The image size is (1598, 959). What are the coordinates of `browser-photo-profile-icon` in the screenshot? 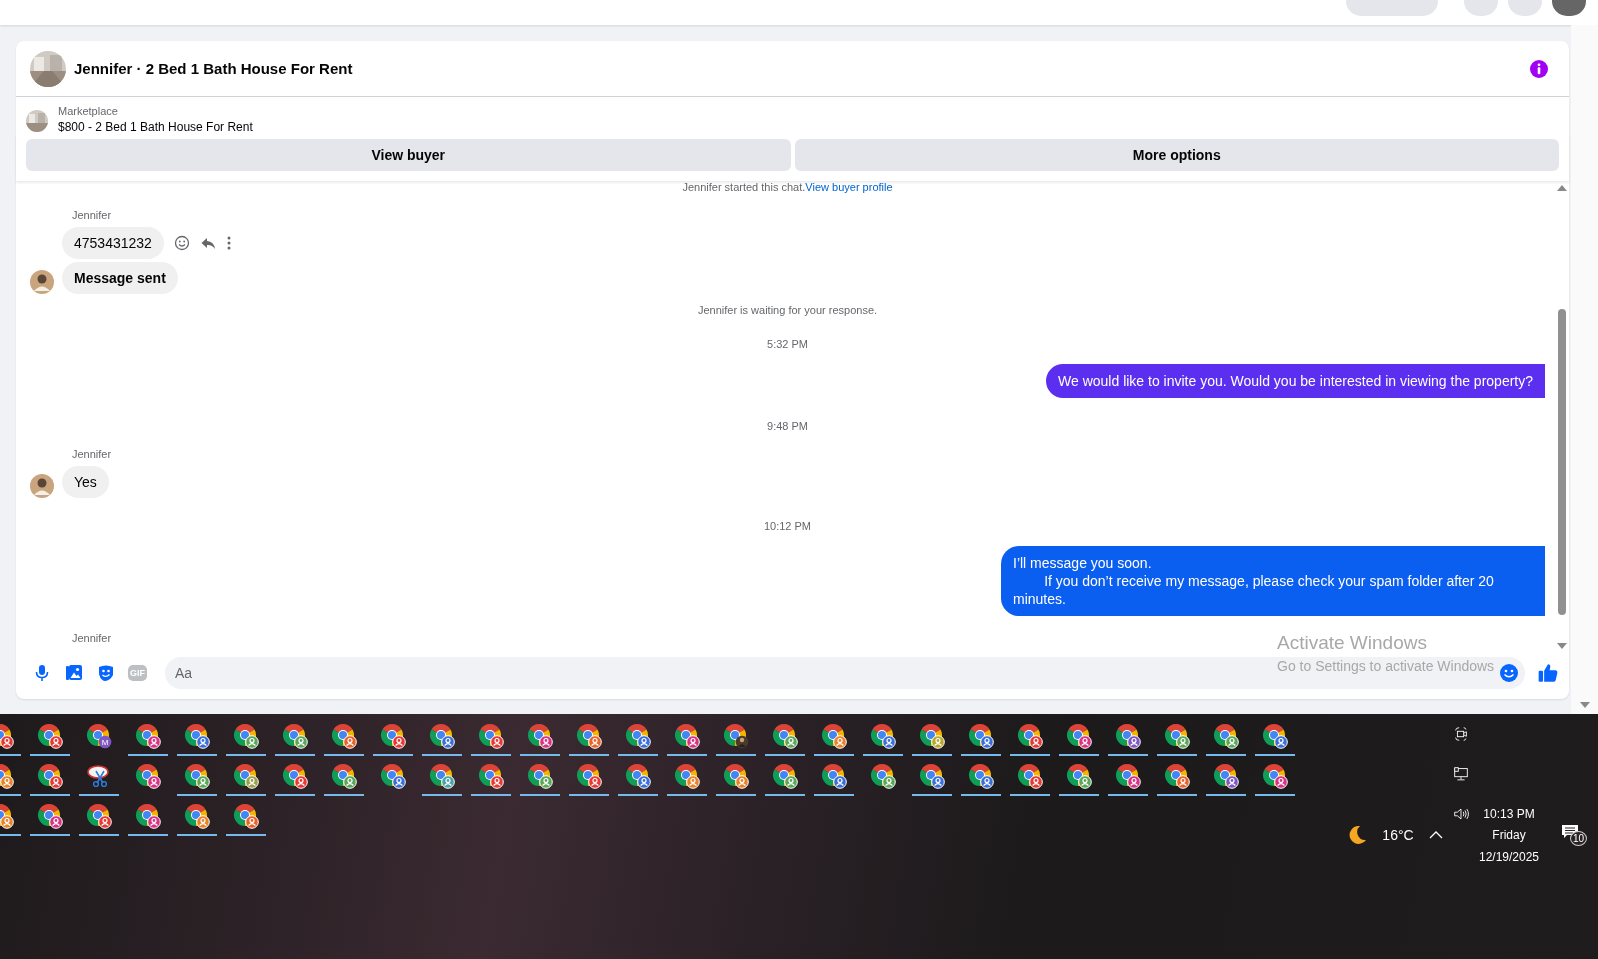 It's located at (735, 736).